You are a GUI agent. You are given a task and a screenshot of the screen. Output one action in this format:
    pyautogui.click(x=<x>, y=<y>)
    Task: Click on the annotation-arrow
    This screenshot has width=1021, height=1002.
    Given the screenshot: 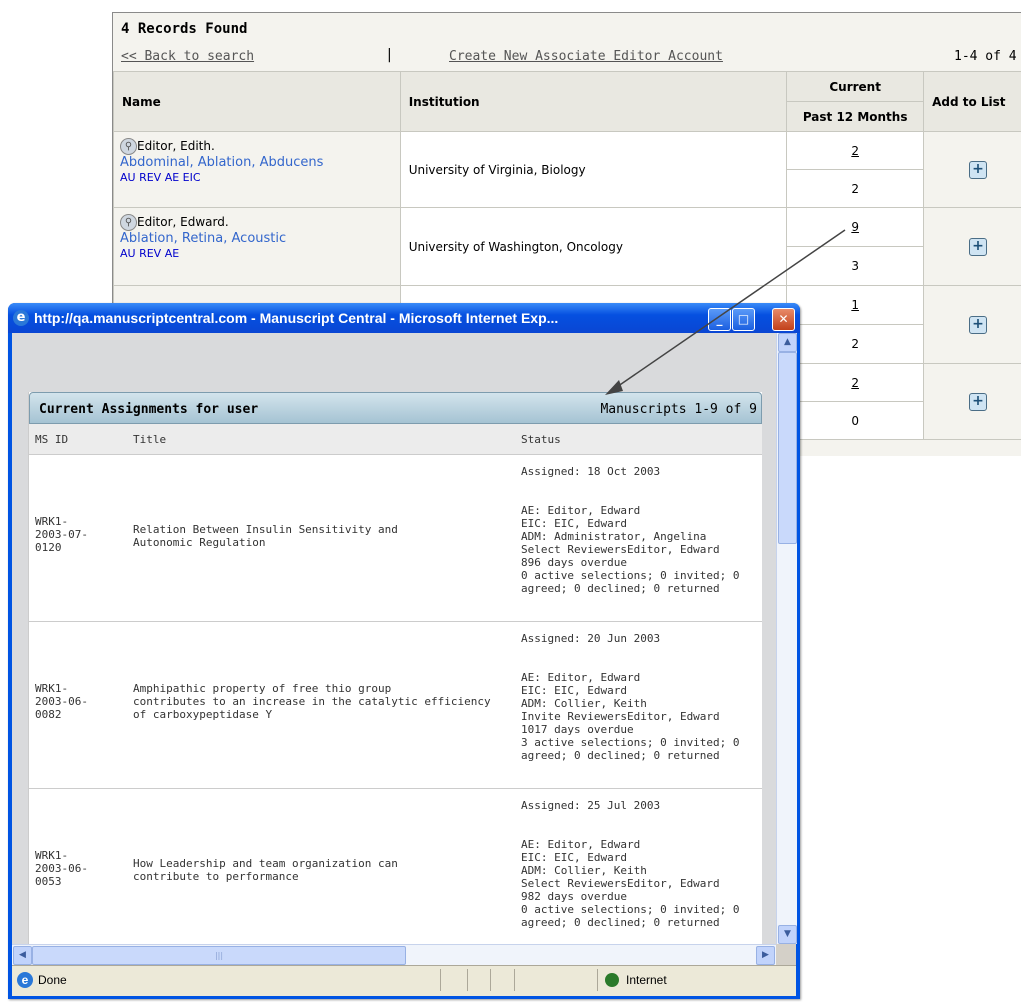 What is the action you would take?
    pyautogui.click(x=725, y=312)
    